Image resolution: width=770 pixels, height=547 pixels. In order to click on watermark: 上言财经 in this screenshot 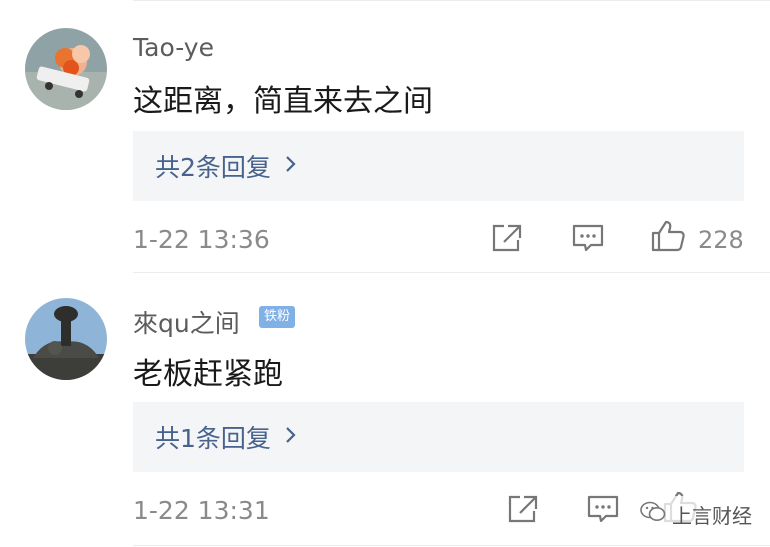, I will do `click(696, 514)`.